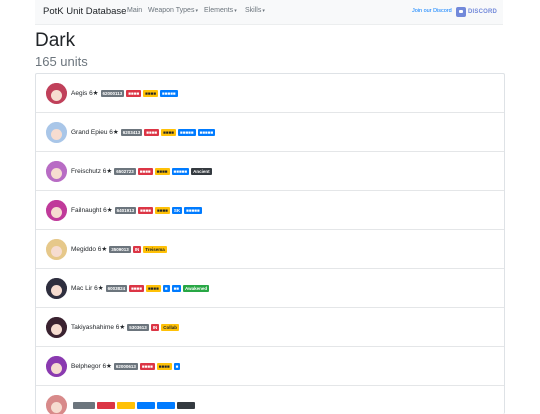  I want to click on unit-tag-badge: Collab, so click(170, 327).